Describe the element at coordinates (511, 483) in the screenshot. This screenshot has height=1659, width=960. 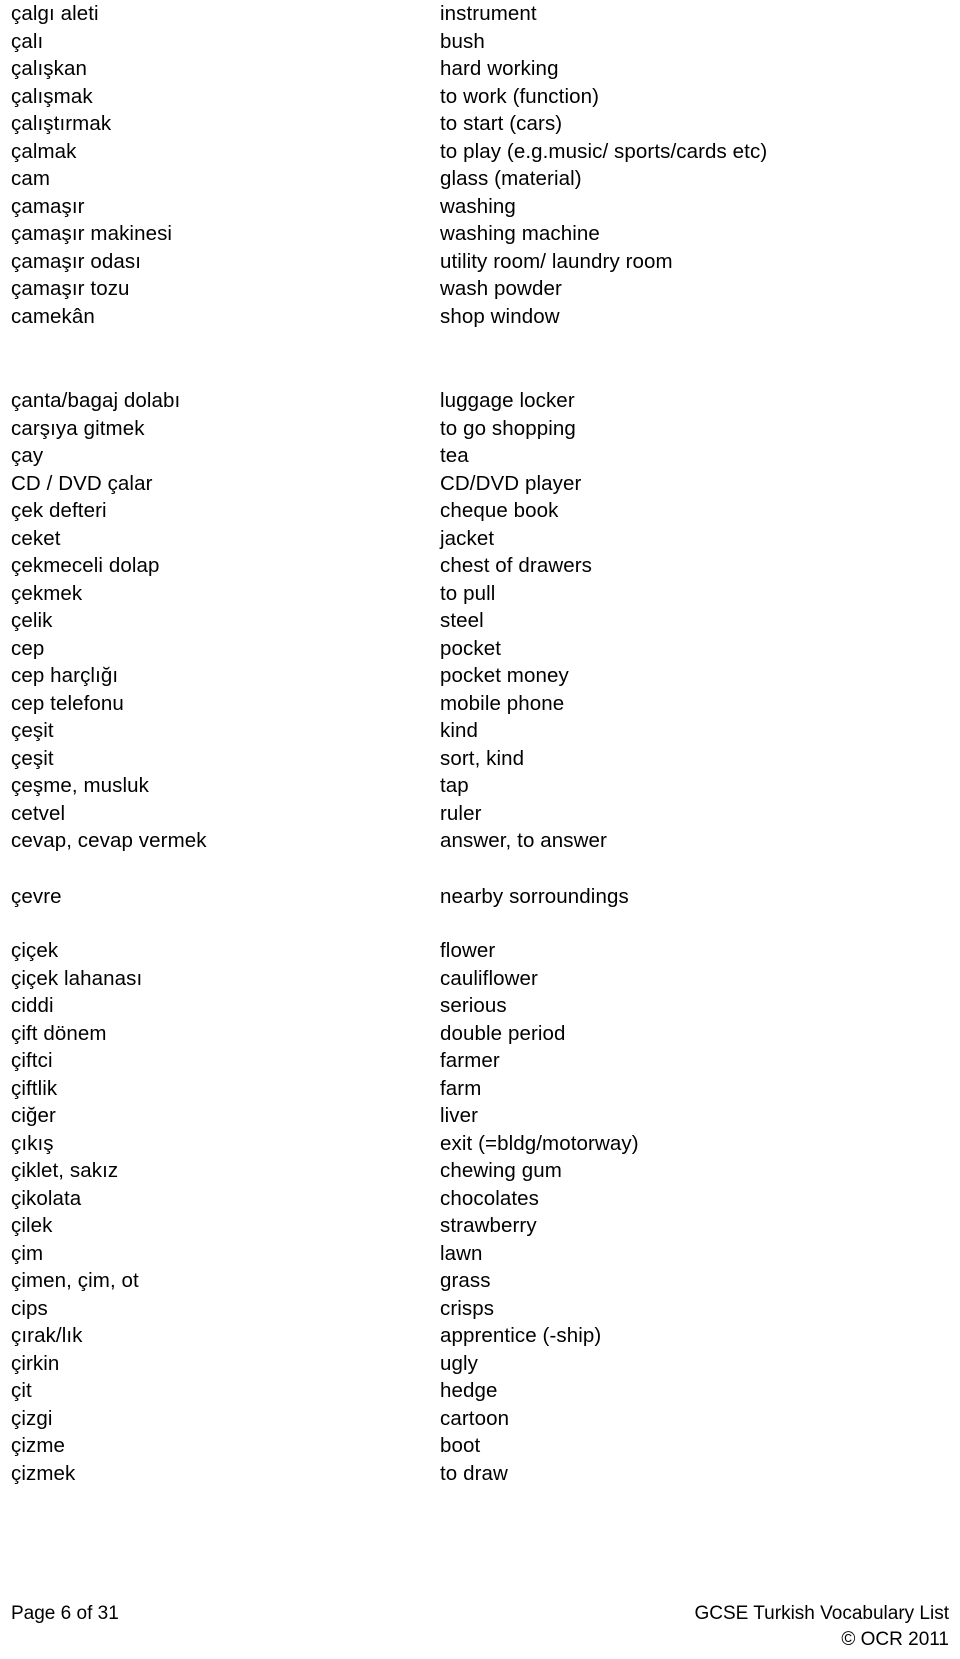
I see `english-definition: CD/DVD player` at that location.